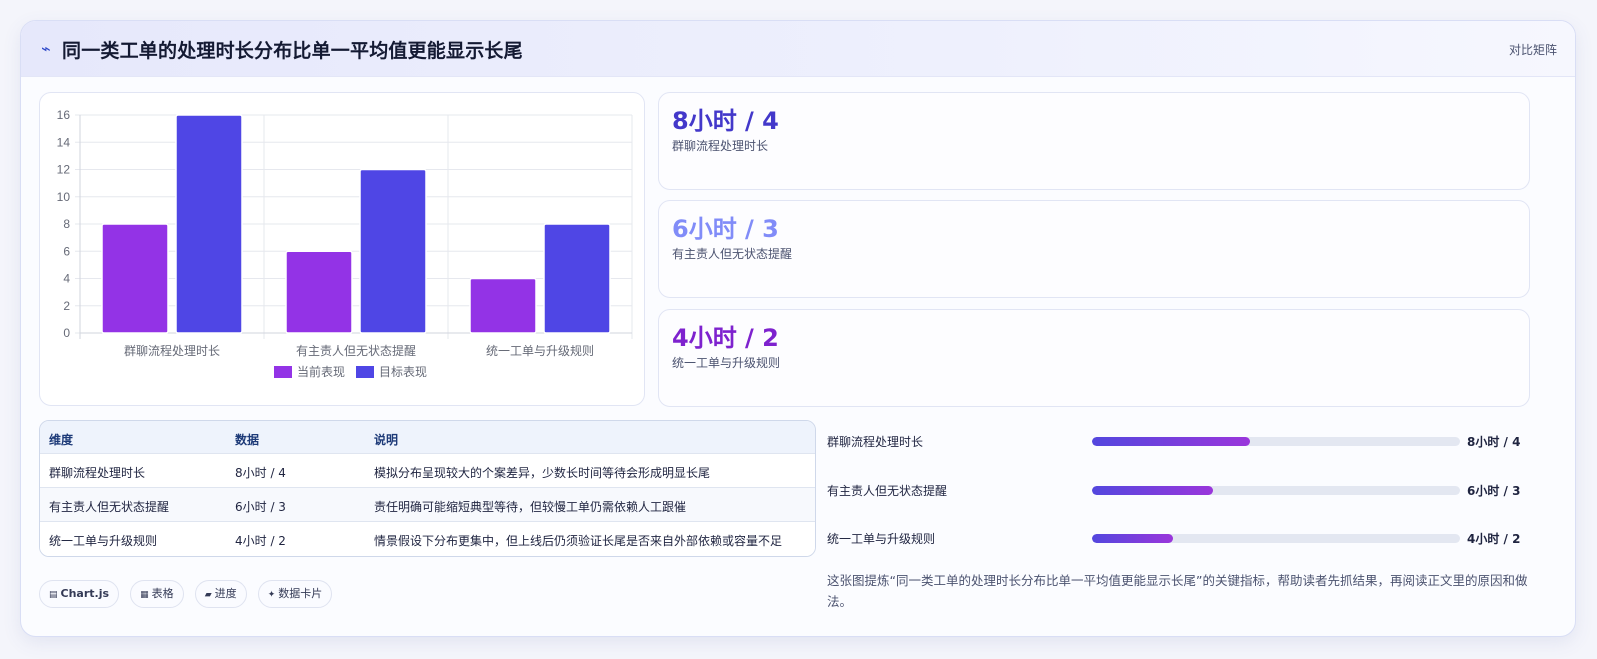  What do you see at coordinates (66, 279) in the screenshot?
I see `y-tick-label: 4` at bounding box center [66, 279].